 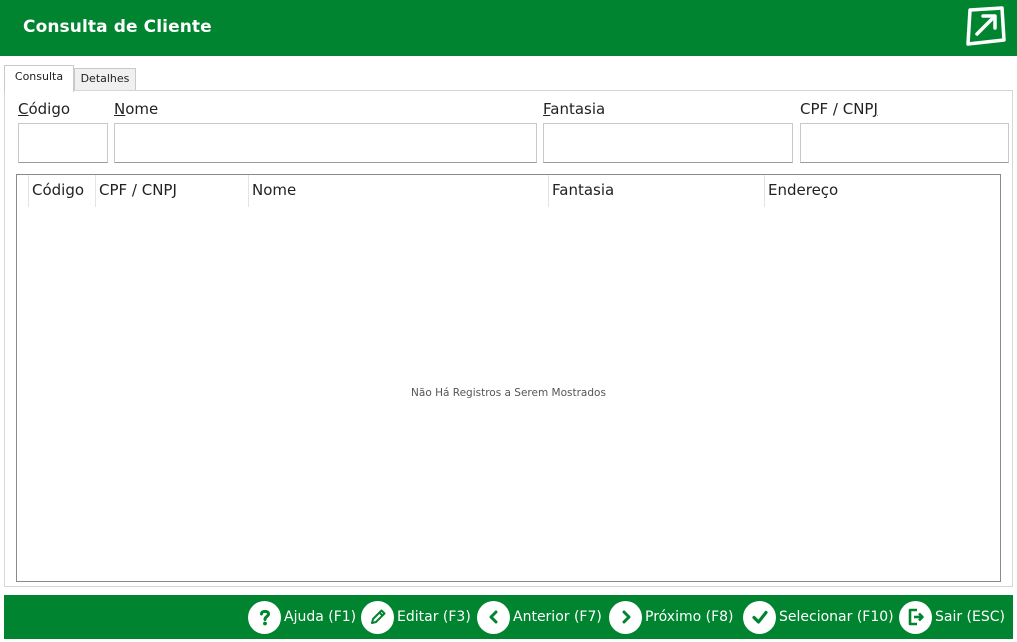 What do you see at coordinates (493, 617) in the screenshot?
I see `chevron-left-icon` at bounding box center [493, 617].